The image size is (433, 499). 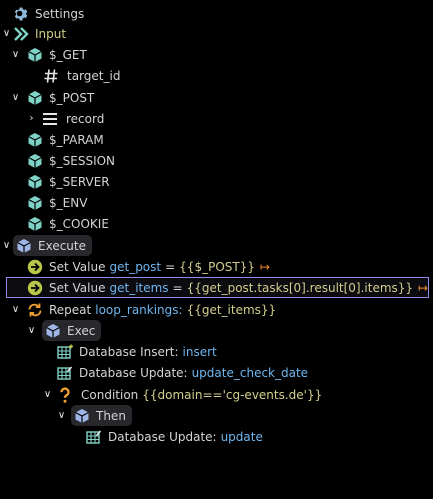 What do you see at coordinates (300, 287) in the screenshot?
I see `expression: {{get_post.tasks[0].result[0].items}}` at bounding box center [300, 287].